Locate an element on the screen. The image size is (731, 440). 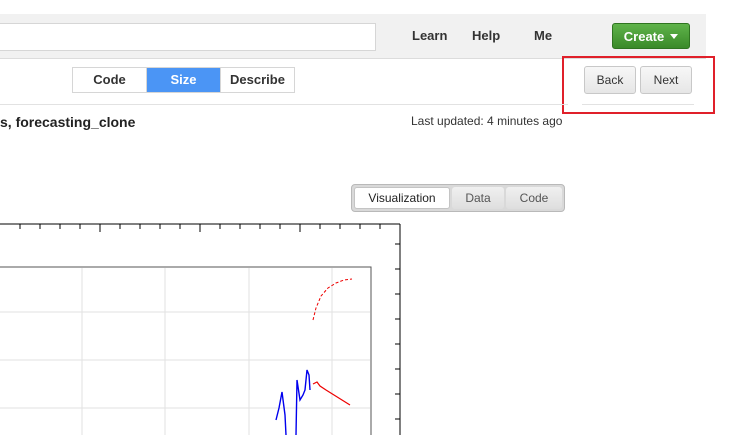
nav-me-link: Me is located at coordinates (543, 36).